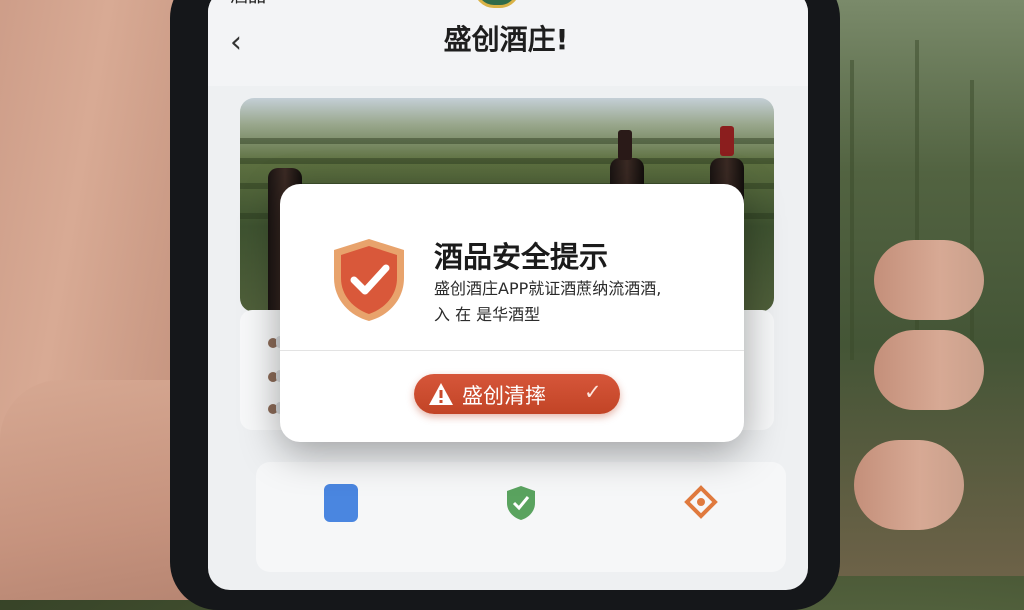 The image size is (1024, 610). I want to click on nav-item-security, so click(521, 517).